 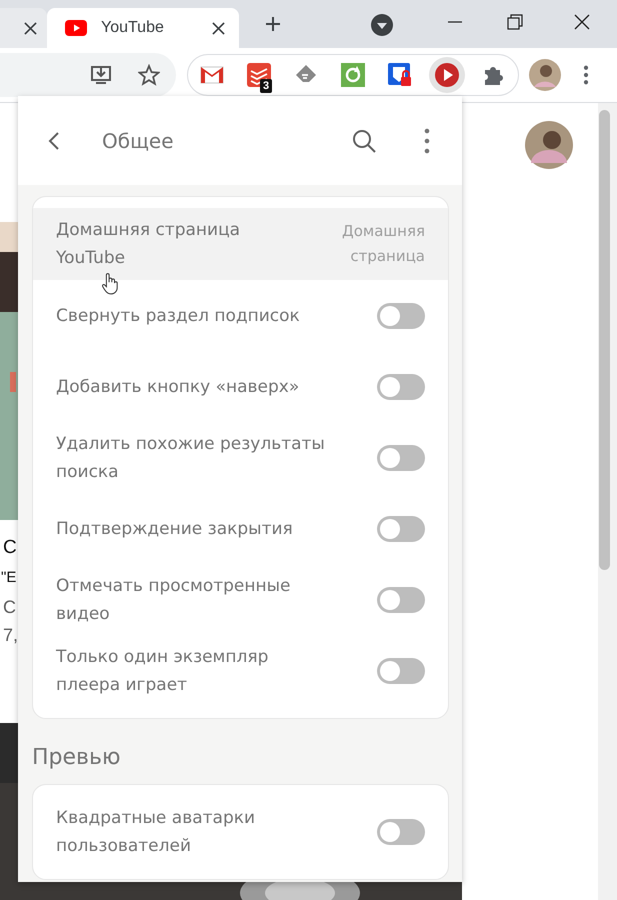 I want to click on settings-row: Добавить кнопку «наверх», so click(x=240, y=386).